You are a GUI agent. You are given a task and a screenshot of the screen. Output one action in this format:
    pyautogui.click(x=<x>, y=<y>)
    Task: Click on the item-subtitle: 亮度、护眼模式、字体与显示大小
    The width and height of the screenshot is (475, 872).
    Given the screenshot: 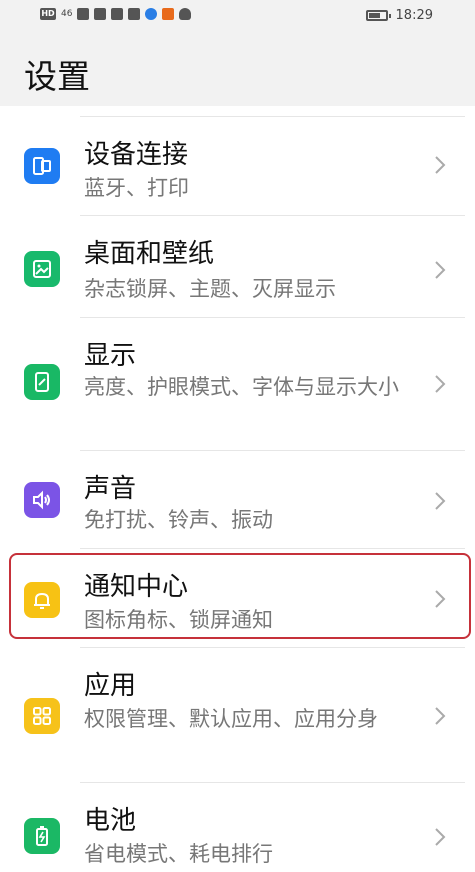 What is the action you would take?
    pyautogui.click(x=241, y=387)
    